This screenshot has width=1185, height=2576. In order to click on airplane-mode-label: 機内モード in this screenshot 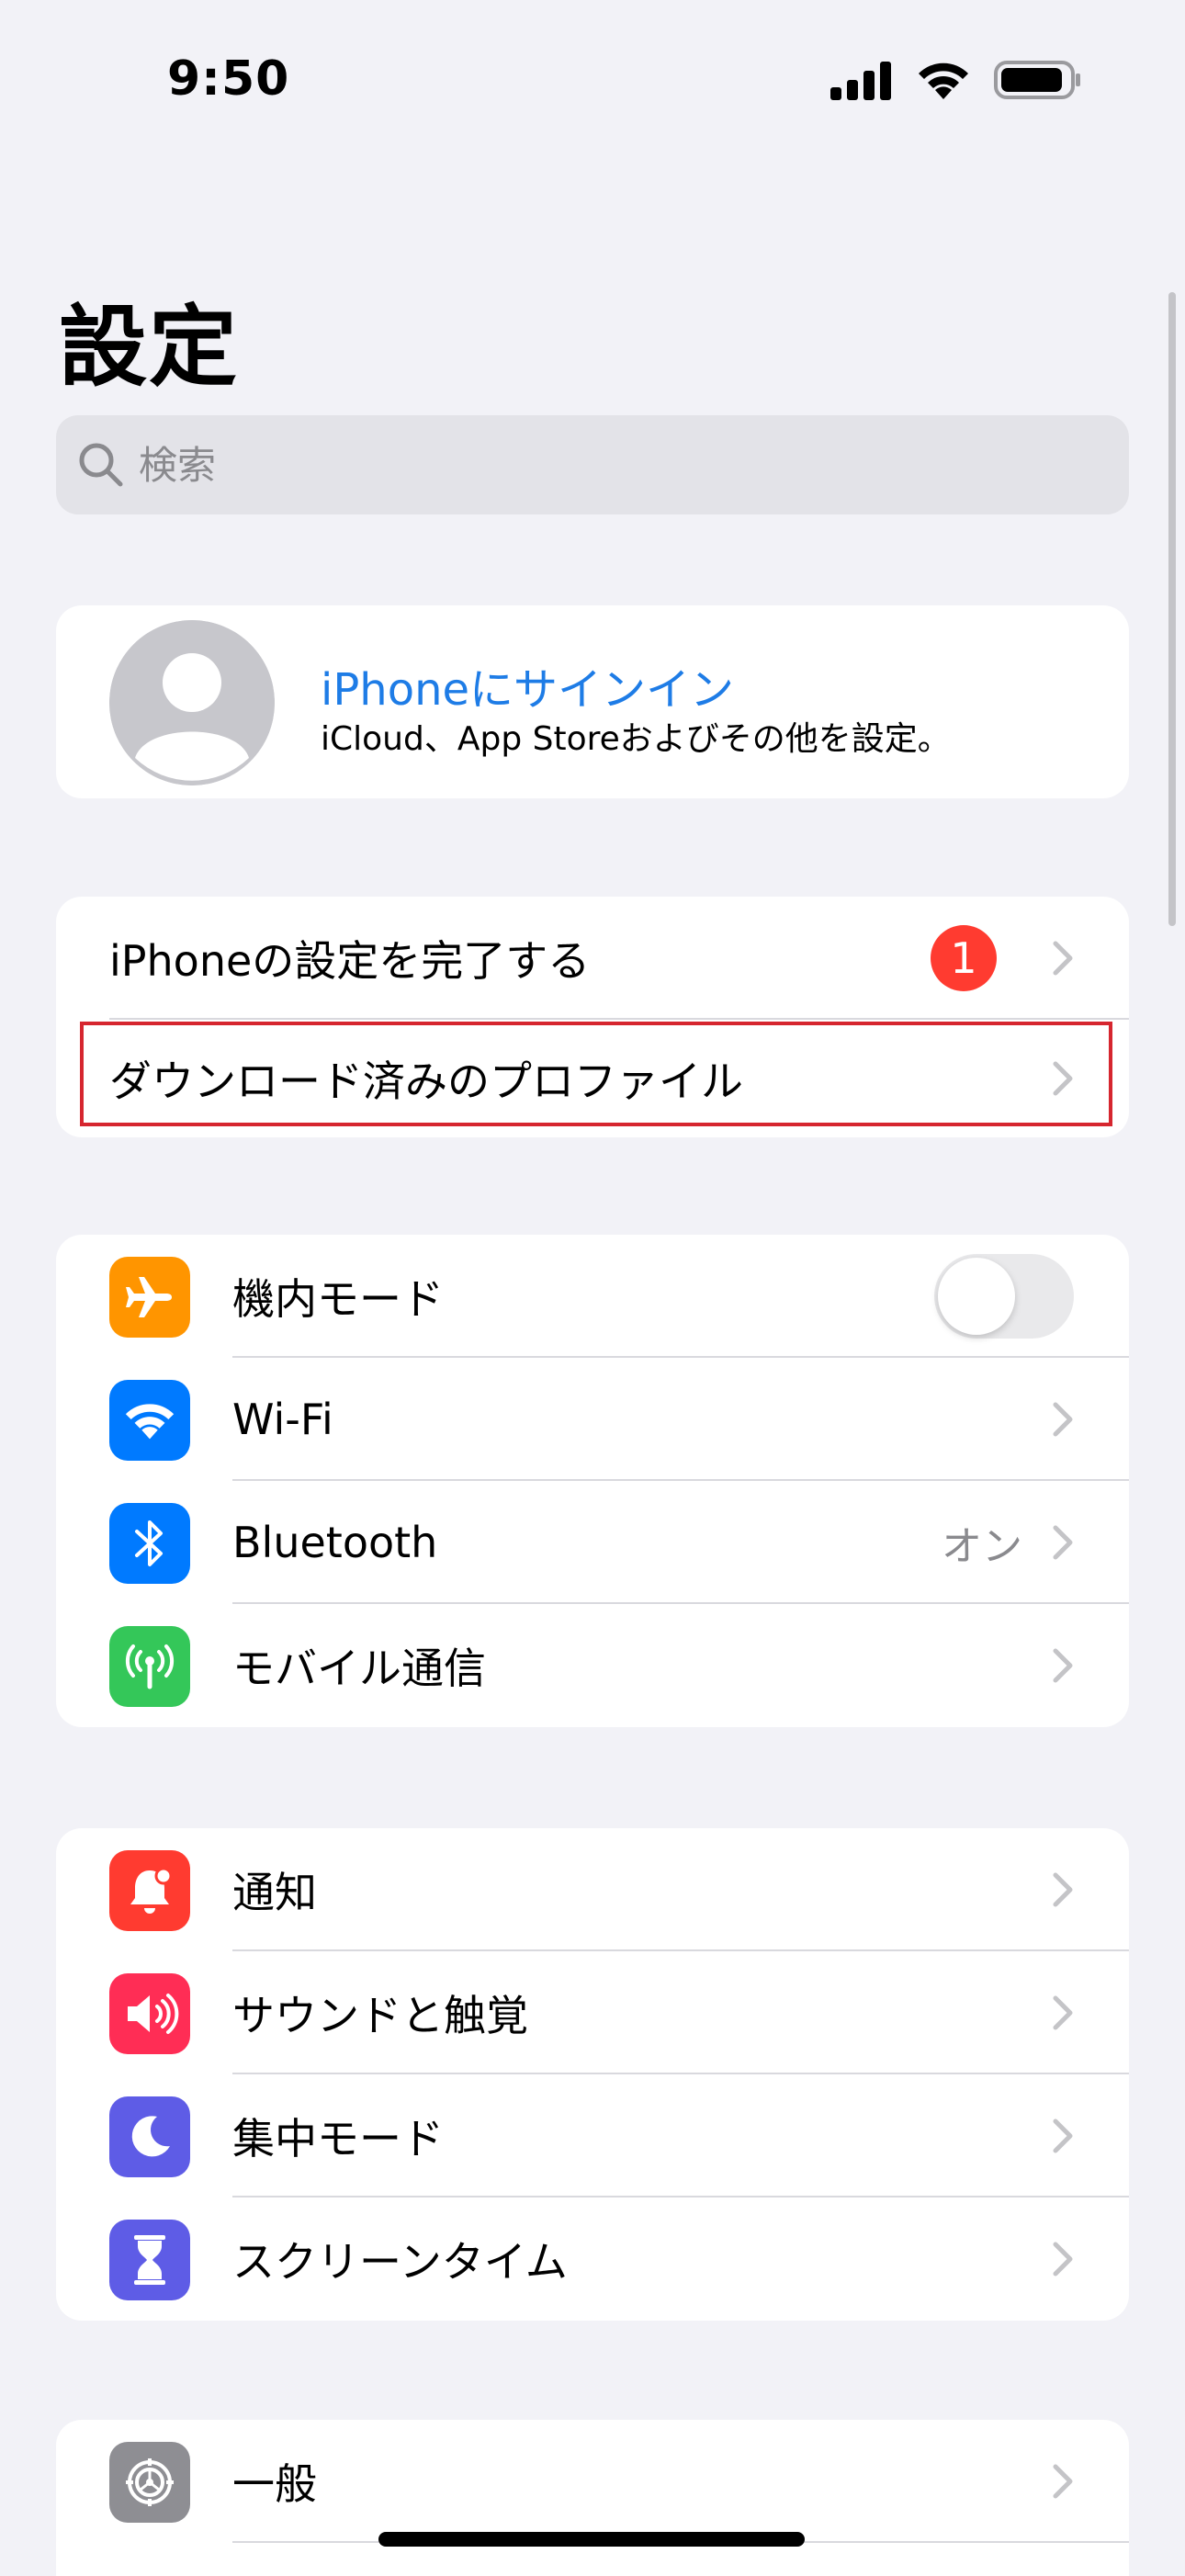, I will do `click(338, 1299)`.